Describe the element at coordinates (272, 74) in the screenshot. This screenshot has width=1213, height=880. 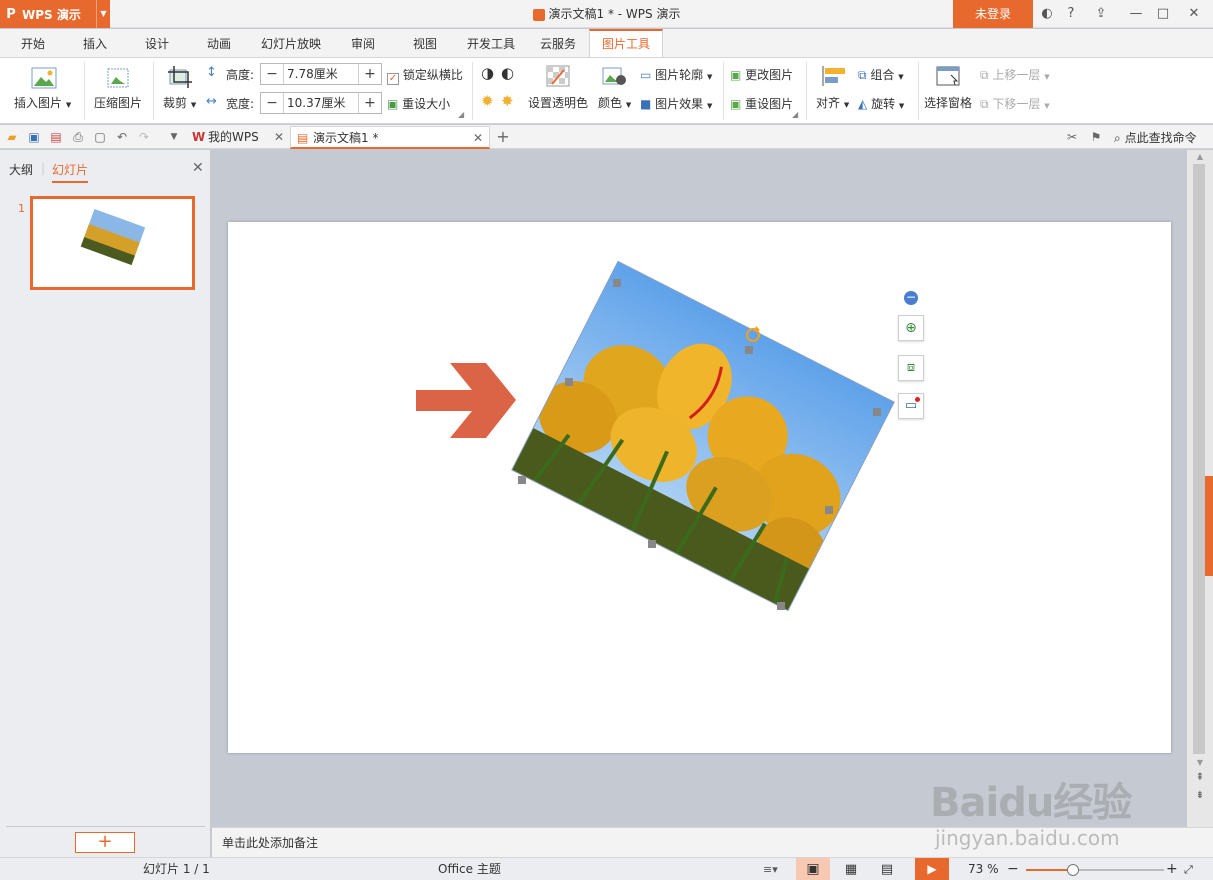
I see `height-decrease-button: −` at that location.